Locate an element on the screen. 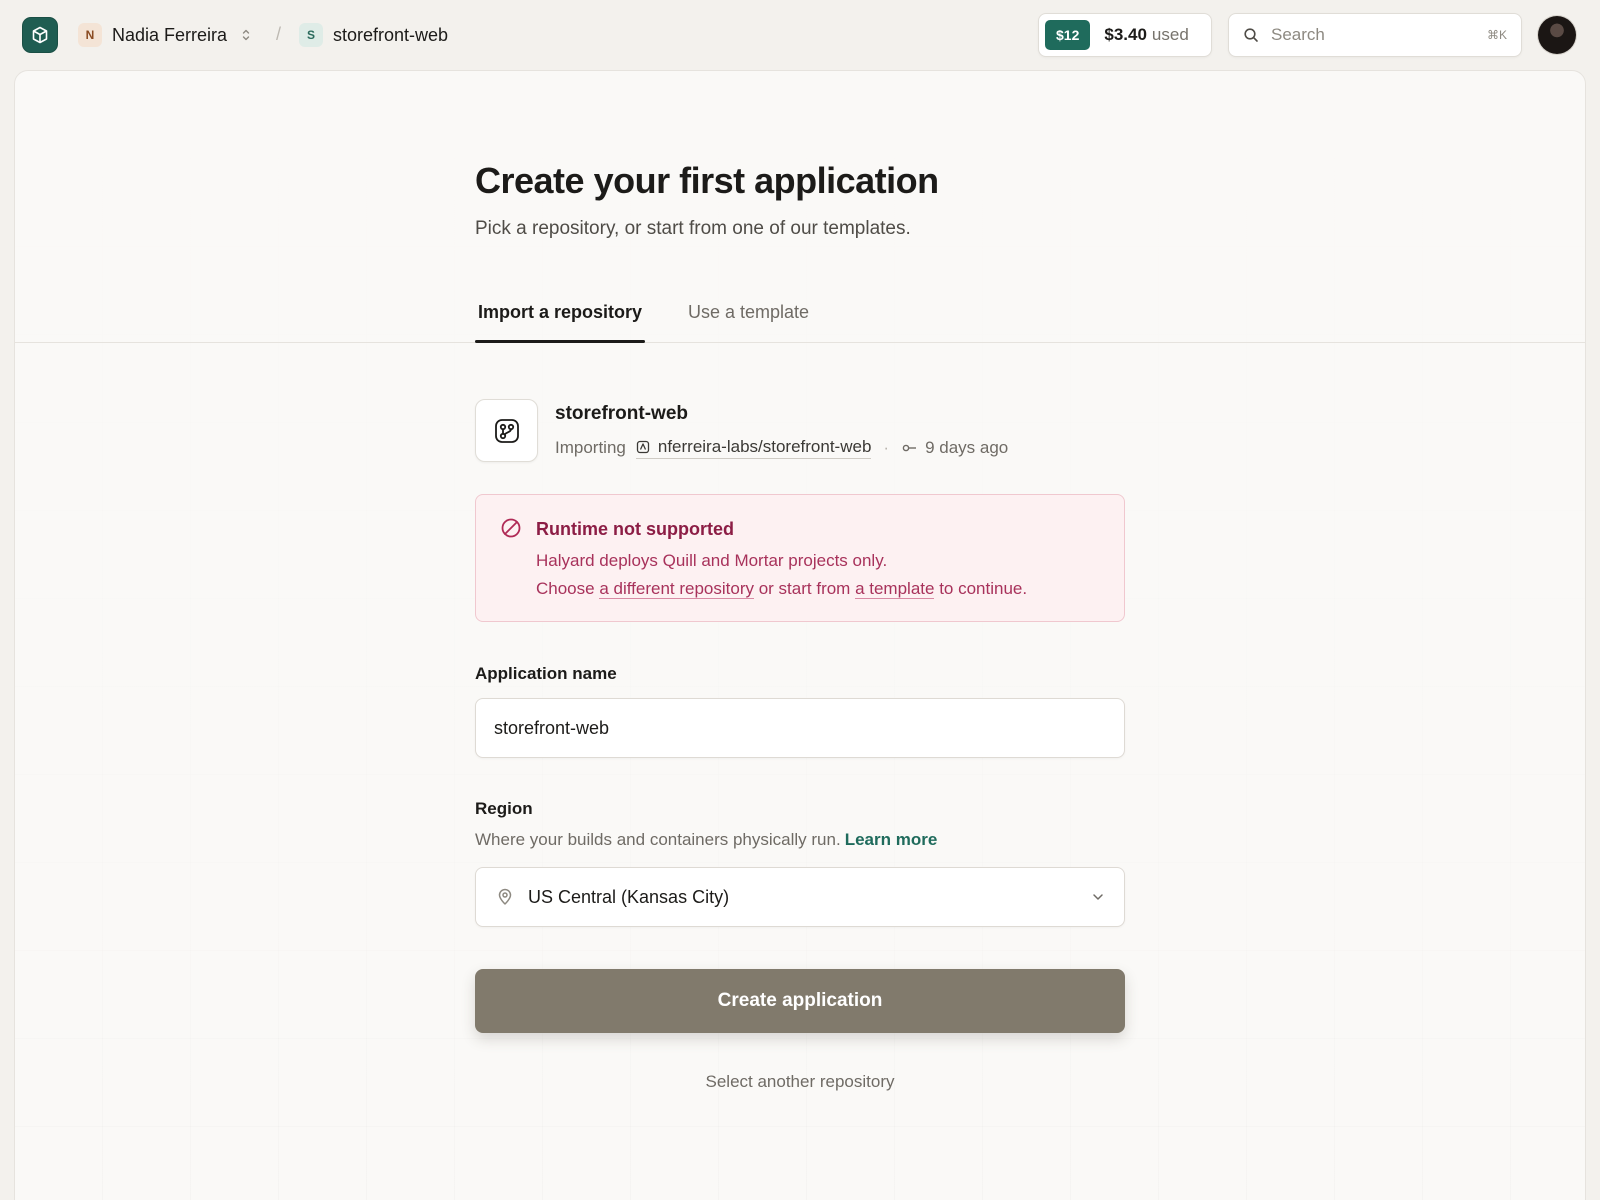  search-input is located at coordinates (1379, 35).